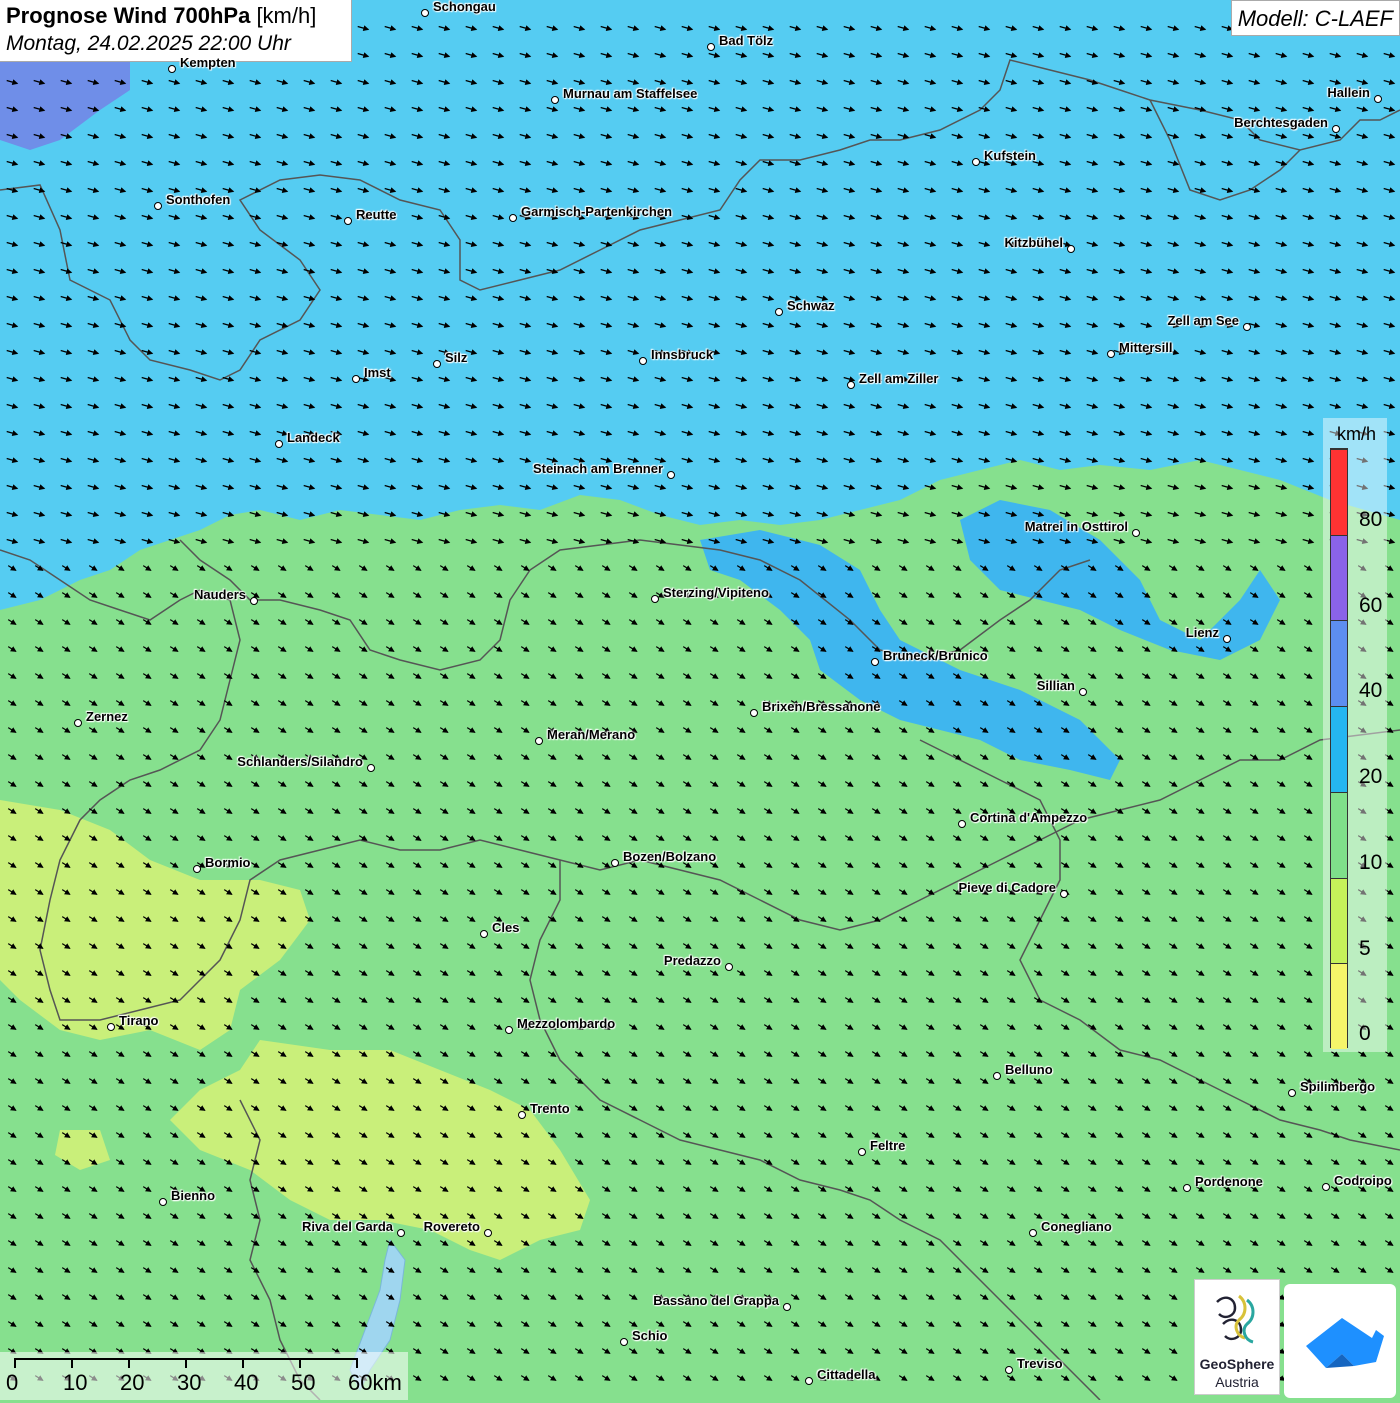 Image resolution: width=1400 pixels, height=1403 pixels. Describe the element at coordinates (1371, 777) in the screenshot. I see `legend-label: 20` at that location.